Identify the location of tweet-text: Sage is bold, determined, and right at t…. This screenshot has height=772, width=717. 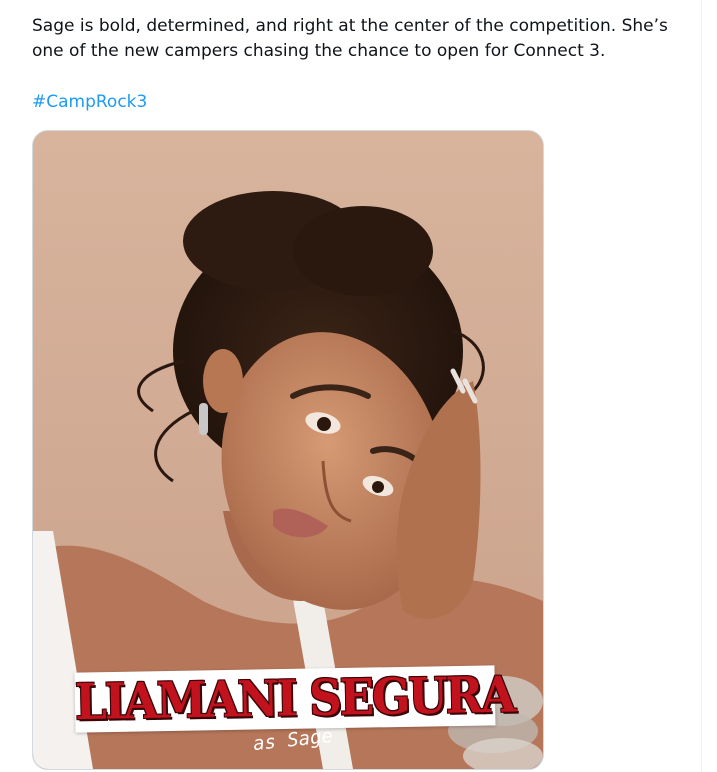
(357, 39).